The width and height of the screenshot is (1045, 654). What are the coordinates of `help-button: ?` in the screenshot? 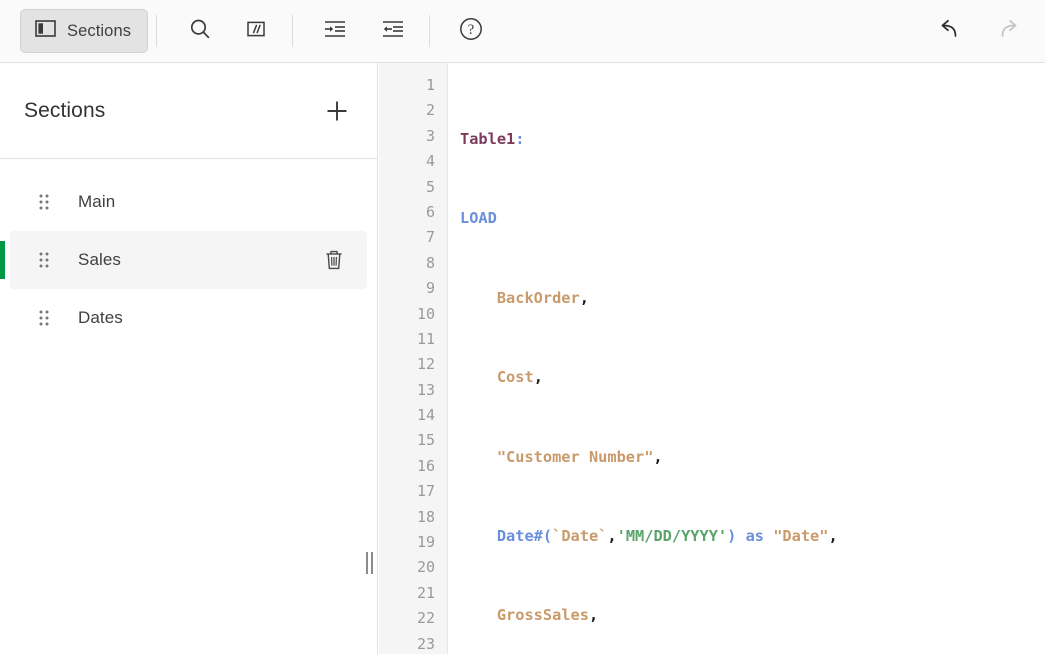 It's located at (471, 31).